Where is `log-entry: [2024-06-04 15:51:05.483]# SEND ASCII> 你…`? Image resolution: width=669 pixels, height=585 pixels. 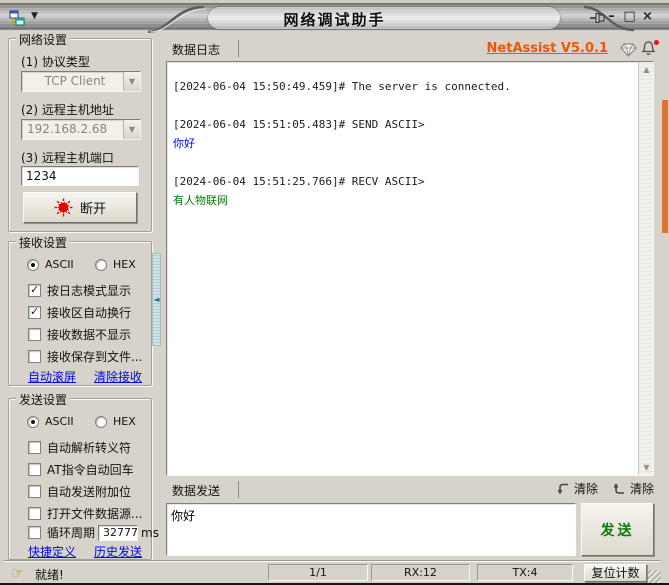 log-entry: [2024-06-04 15:51:05.483]# SEND ASCII> 你… is located at coordinates (409, 134).